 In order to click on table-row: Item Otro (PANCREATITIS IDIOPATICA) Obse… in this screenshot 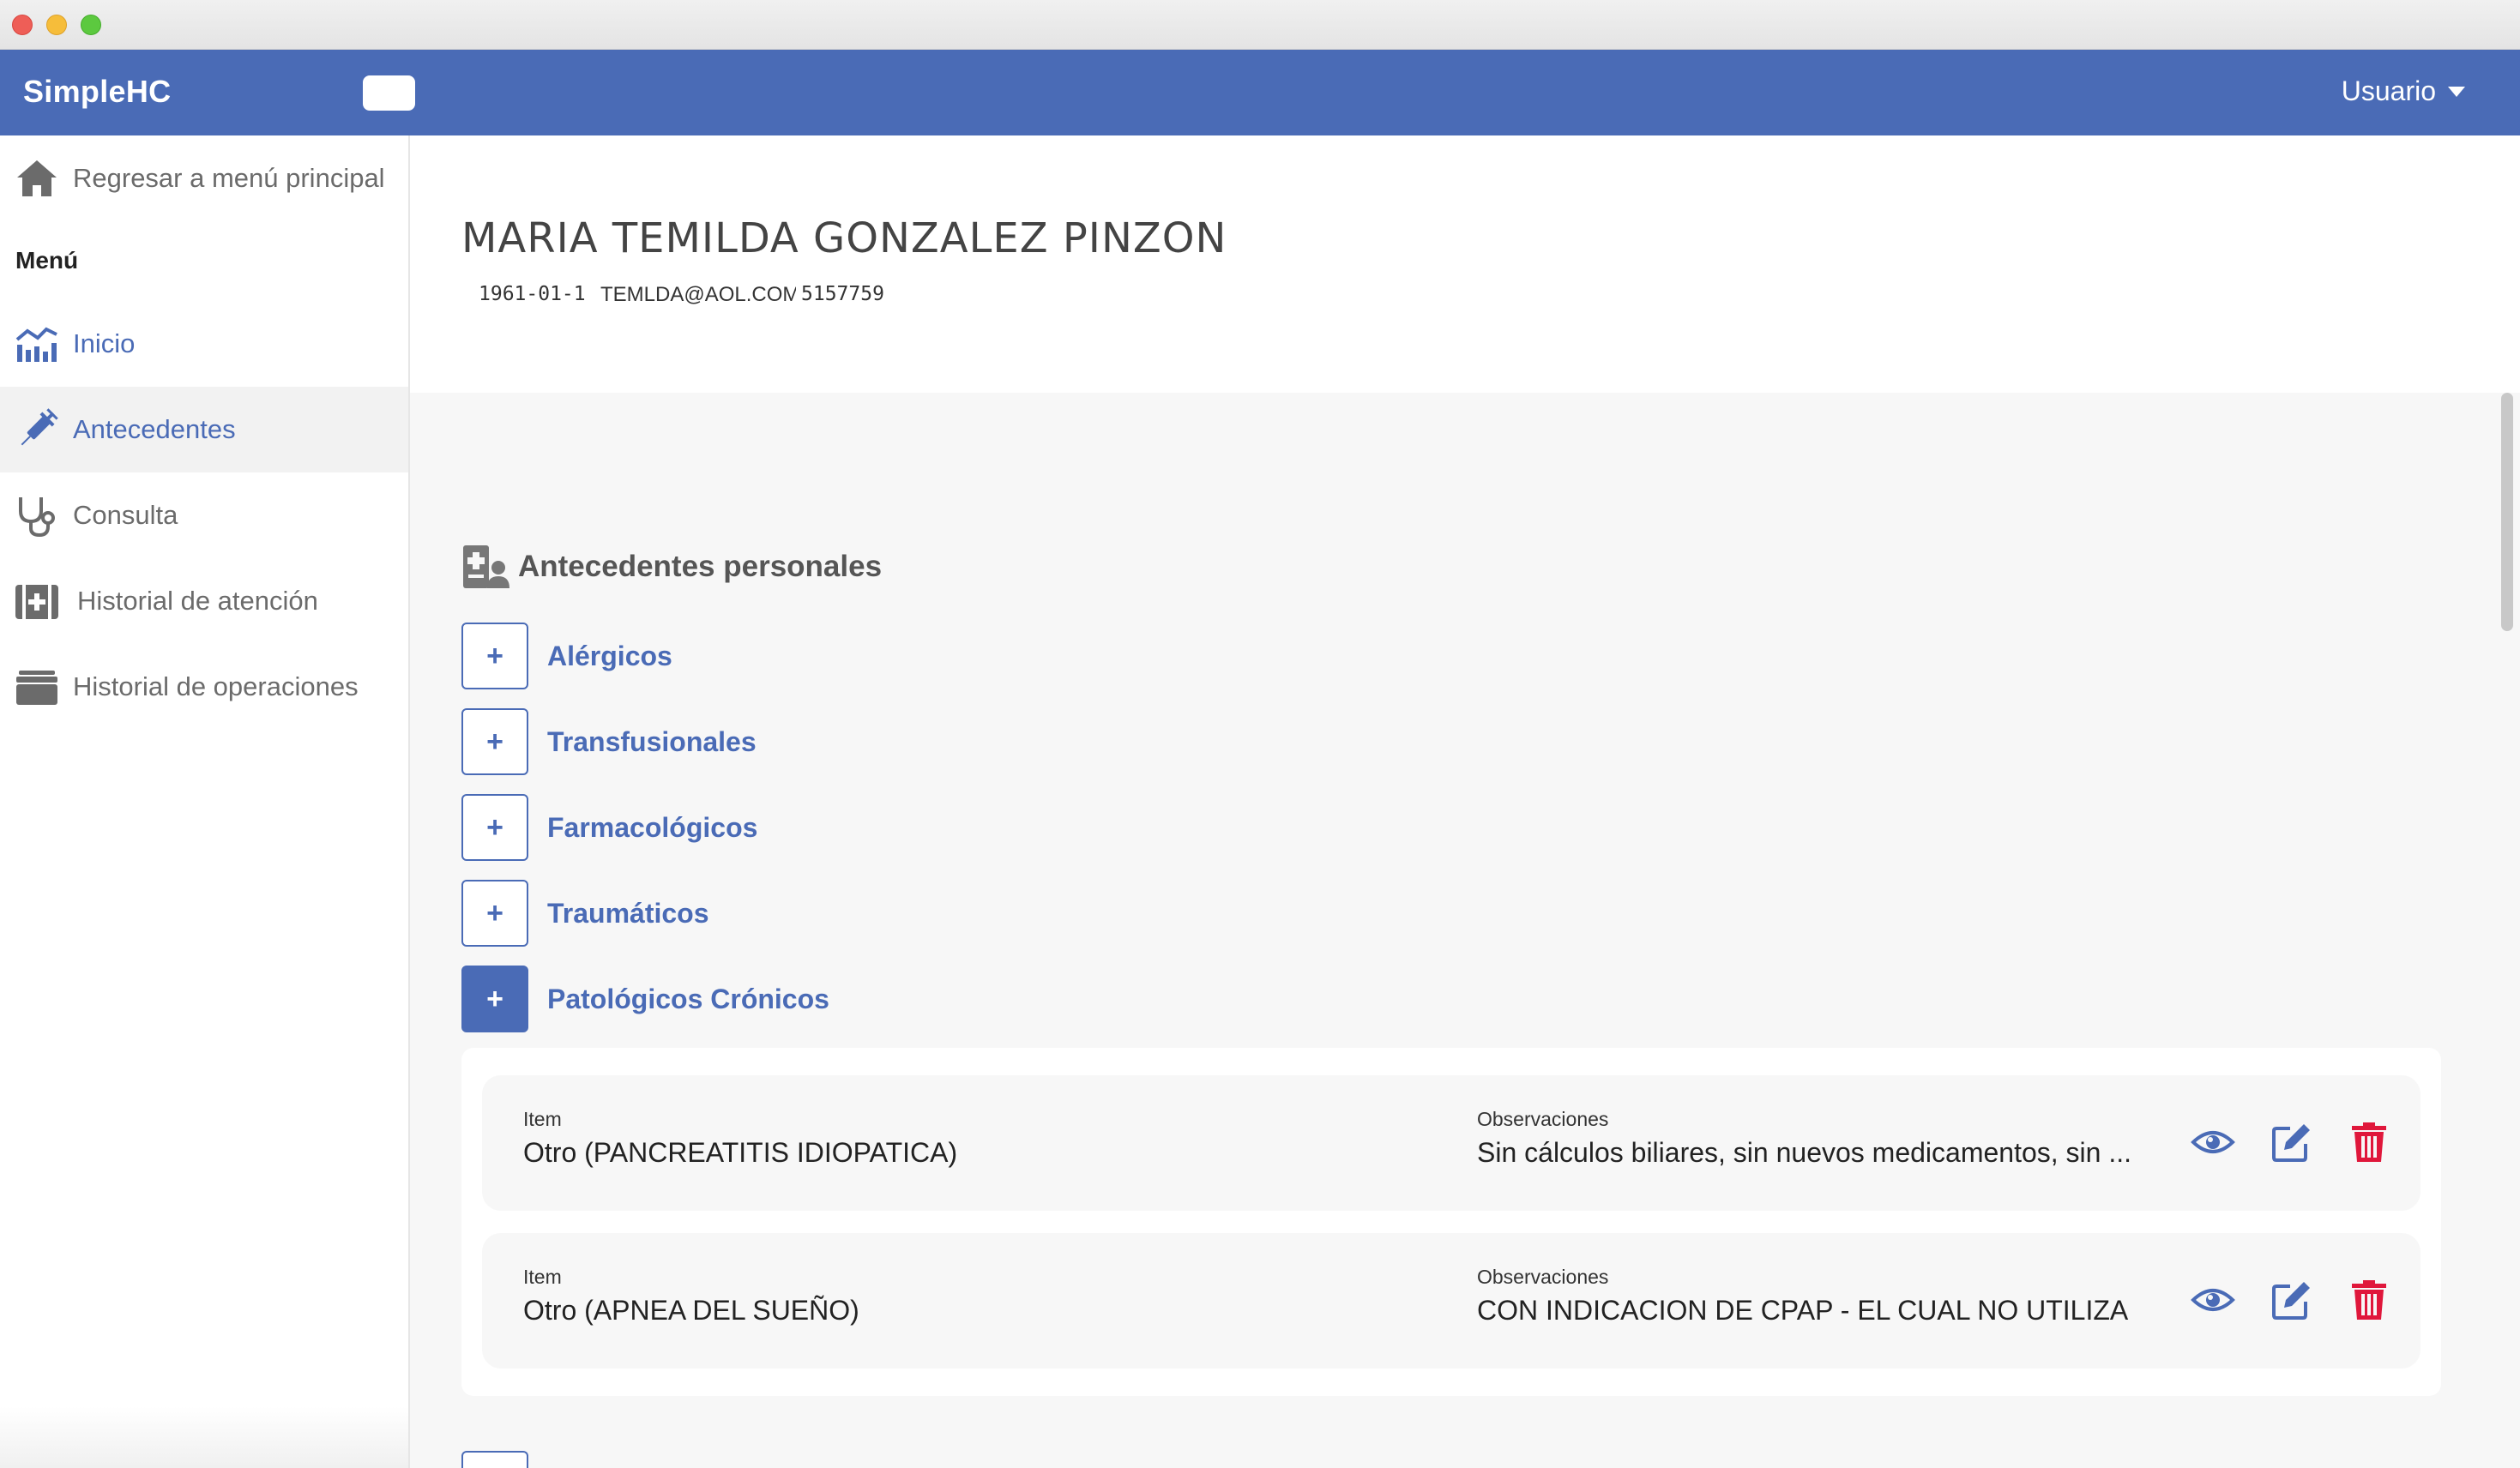, I will do `click(1451, 1143)`.